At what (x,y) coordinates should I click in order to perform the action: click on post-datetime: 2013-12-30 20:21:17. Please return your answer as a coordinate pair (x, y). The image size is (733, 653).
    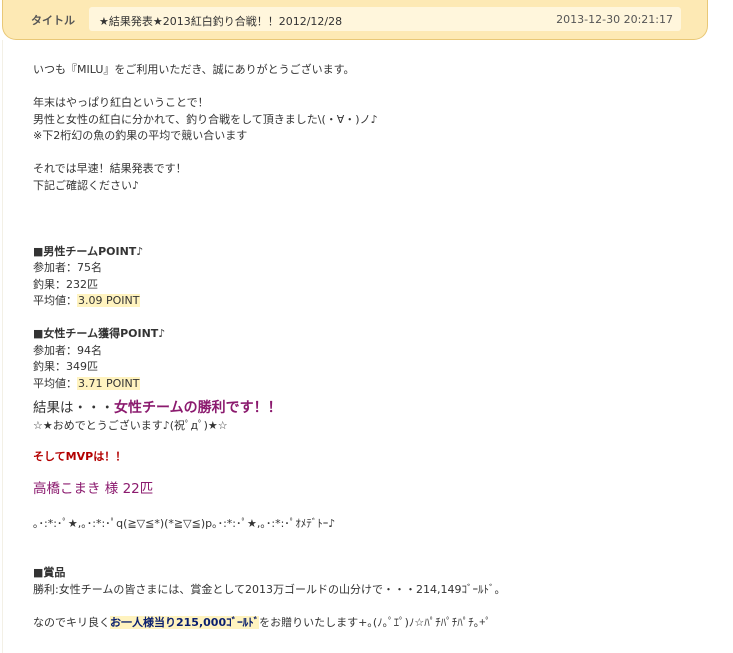
    Looking at the image, I should click on (614, 19).